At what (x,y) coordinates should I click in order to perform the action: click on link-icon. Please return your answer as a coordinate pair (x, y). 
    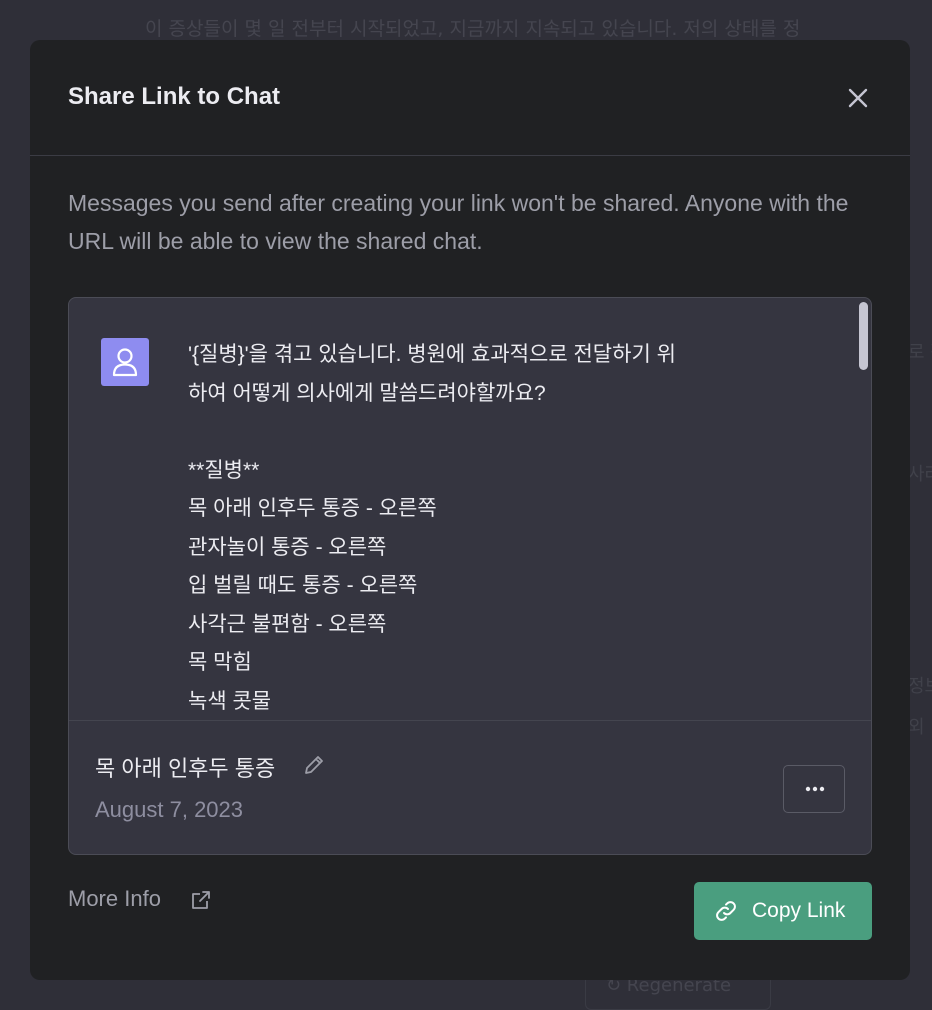
    Looking at the image, I should click on (726, 911).